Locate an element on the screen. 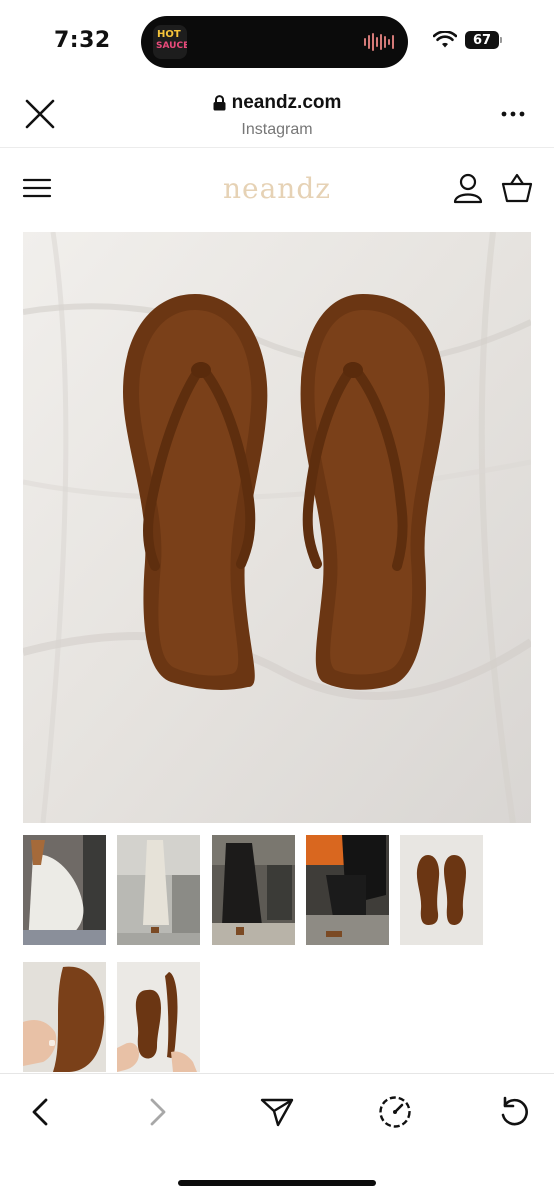  dynamic-island: HOT SAUCE is located at coordinates (274, 42).